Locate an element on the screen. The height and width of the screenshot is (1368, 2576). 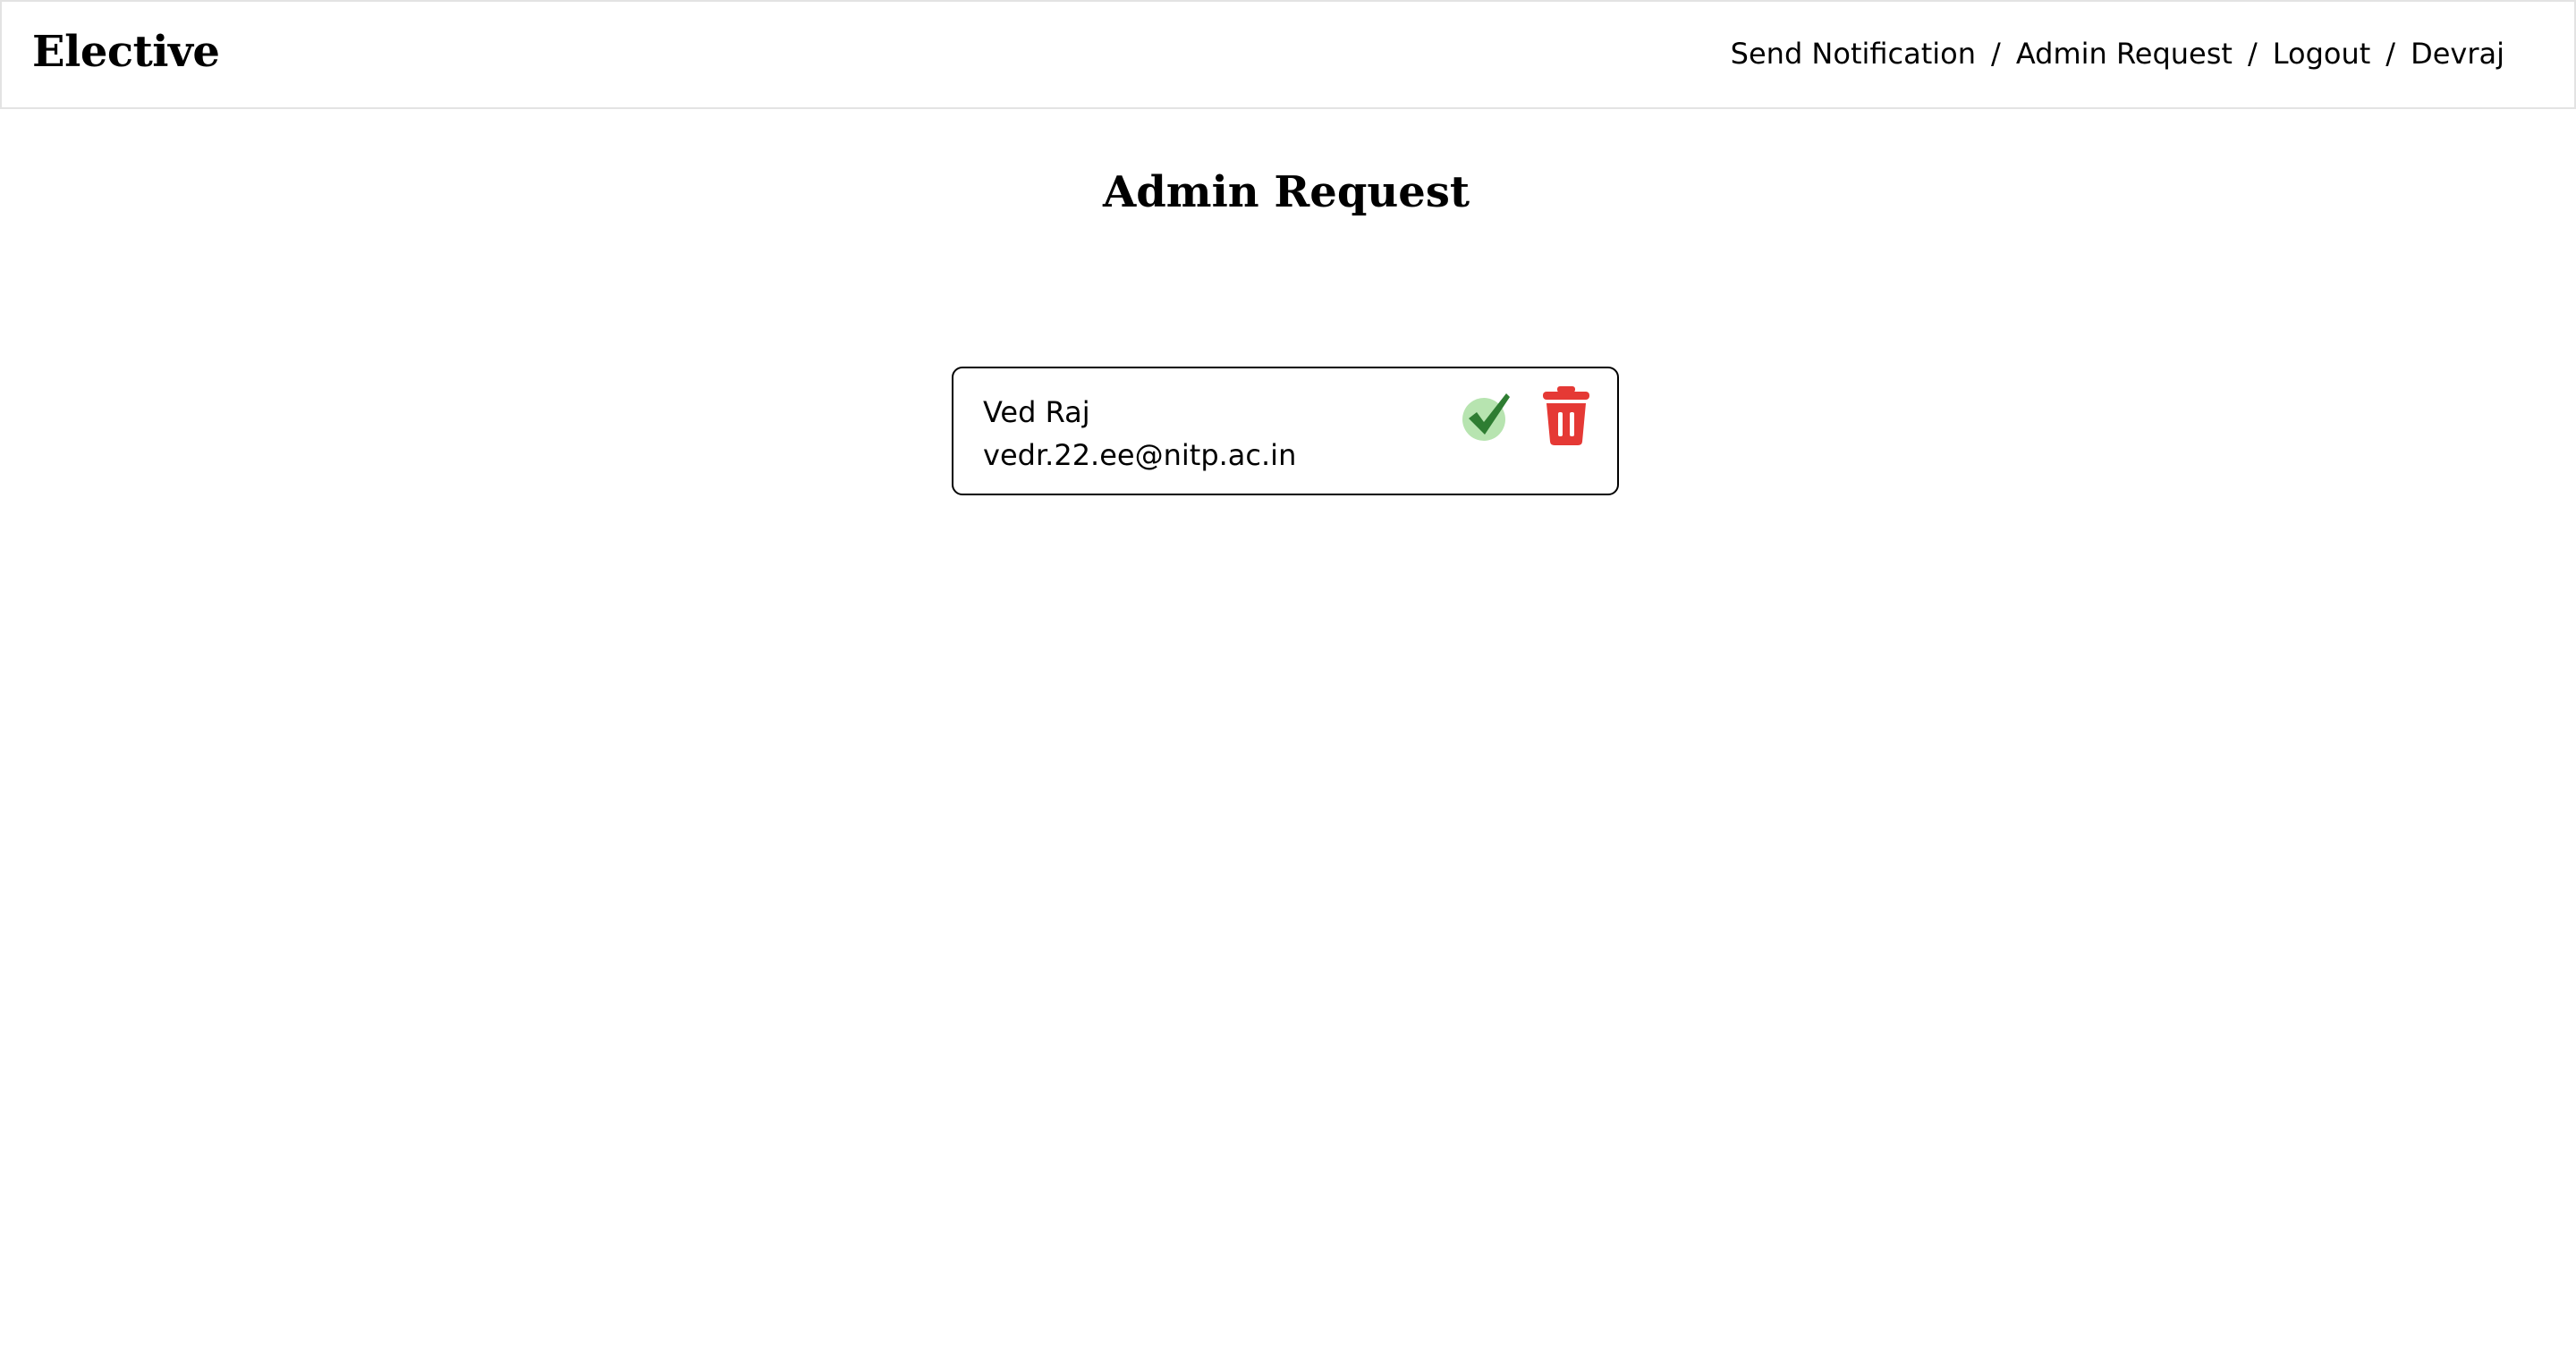
delete-button is located at coordinates (1566, 415).